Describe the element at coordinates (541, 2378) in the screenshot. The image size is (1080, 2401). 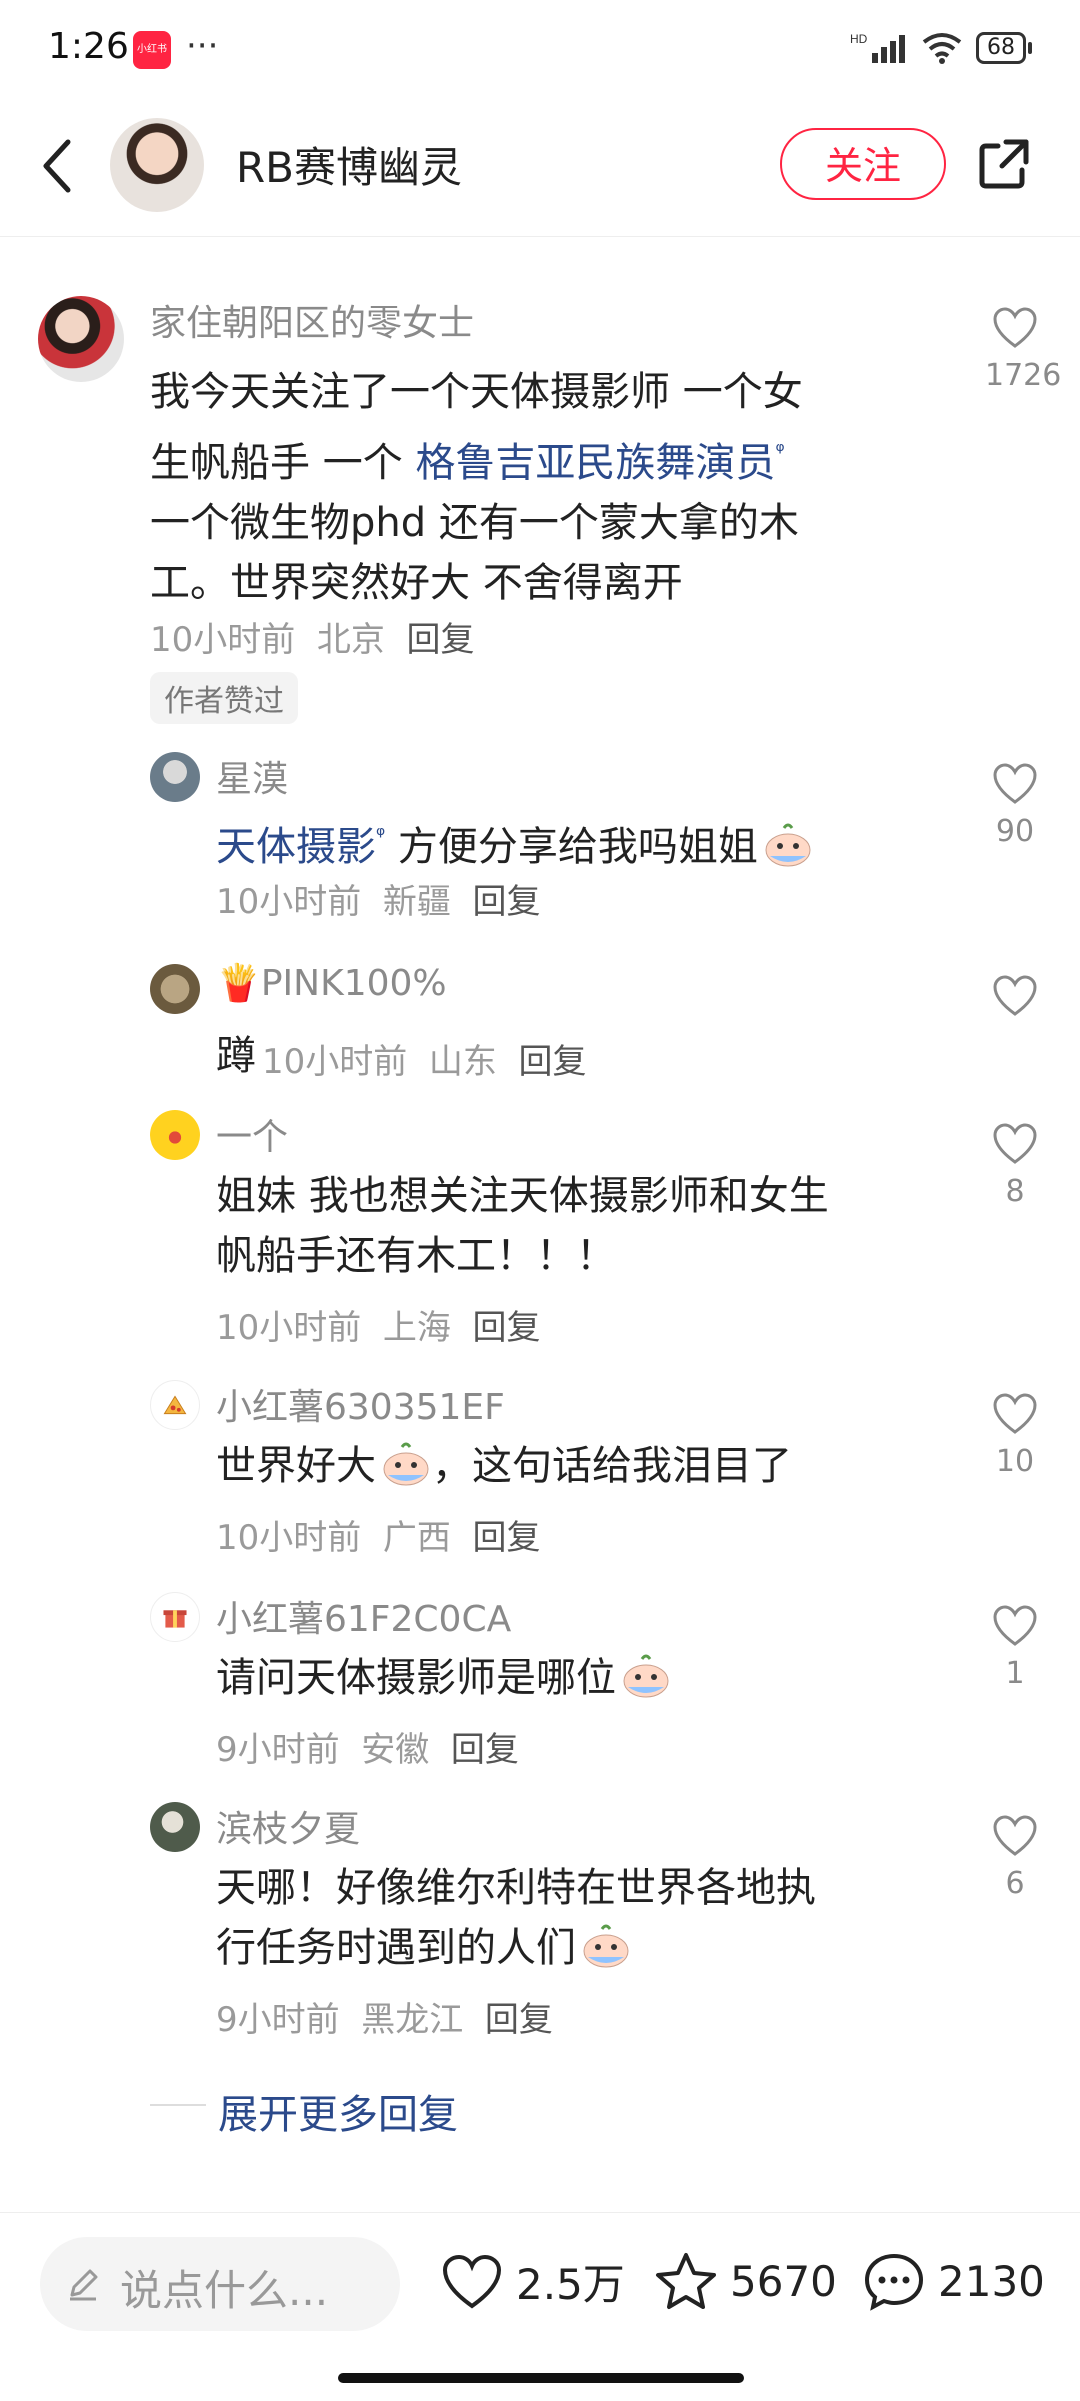
I see `home-indicator` at that location.